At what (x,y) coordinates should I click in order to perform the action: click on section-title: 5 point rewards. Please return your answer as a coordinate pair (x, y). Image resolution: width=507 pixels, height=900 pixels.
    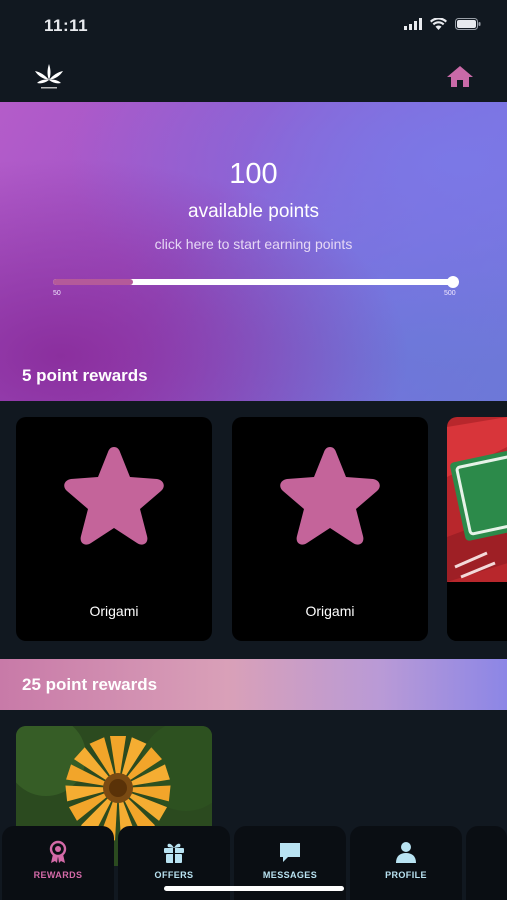
    Looking at the image, I should click on (85, 375).